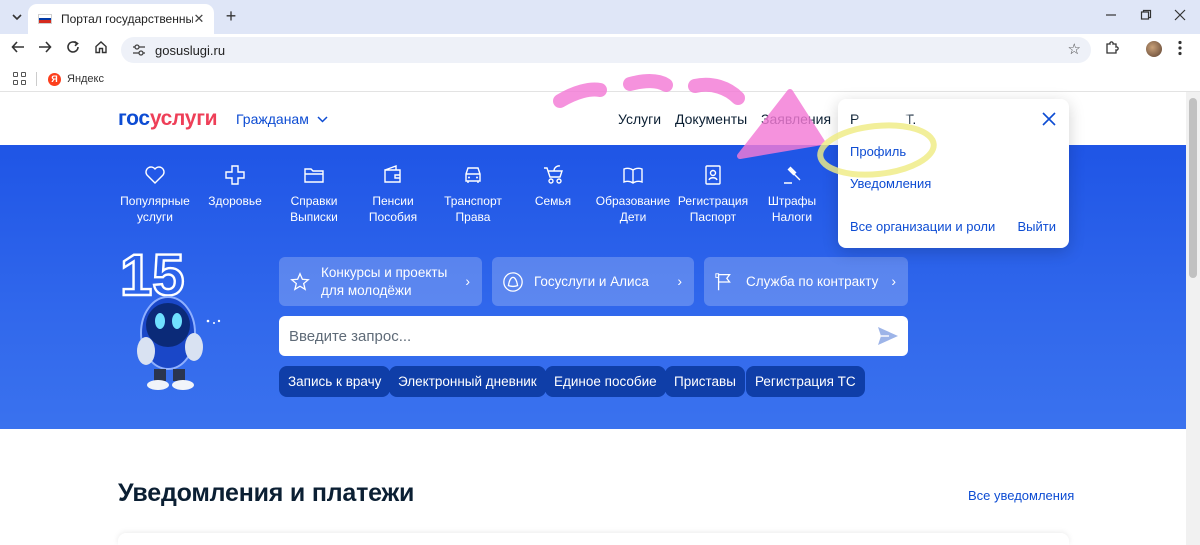 The width and height of the screenshot is (1200, 545). I want to click on category-label: Семья, so click(553, 201).